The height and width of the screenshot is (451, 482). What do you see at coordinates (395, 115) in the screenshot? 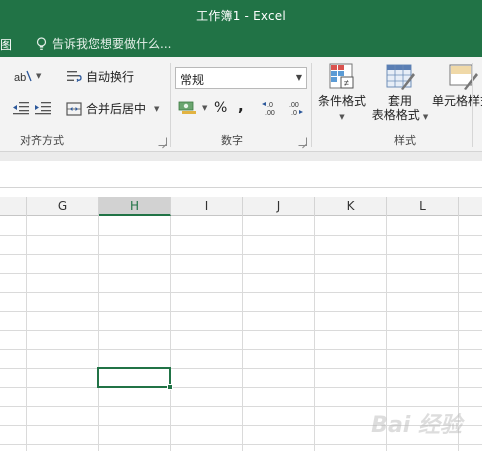
I see `format-as-table-label-2-text: 表格格式` at bounding box center [395, 115].